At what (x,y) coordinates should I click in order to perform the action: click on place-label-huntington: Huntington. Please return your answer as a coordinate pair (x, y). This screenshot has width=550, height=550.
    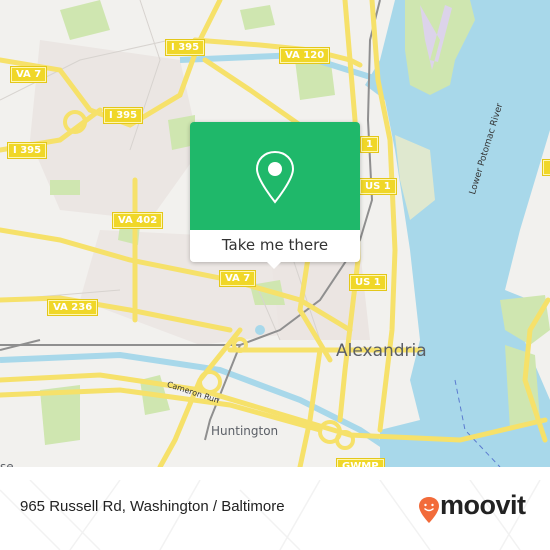
    Looking at the image, I should click on (245, 431).